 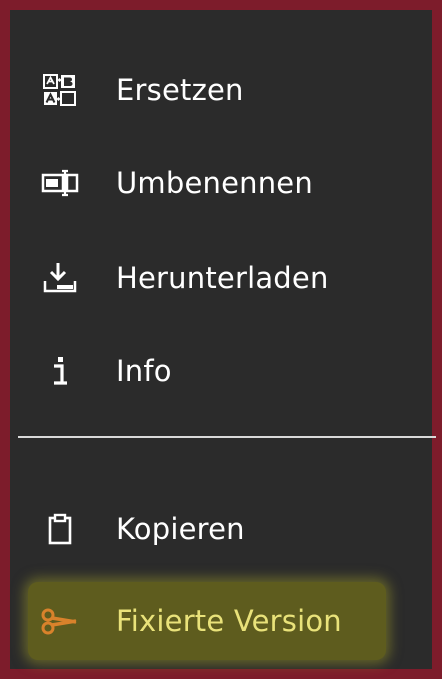 What do you see at coordinates (221, 371) in the screenshot?
I see `menu-item-info: Info` at bounding box center [221, 371].